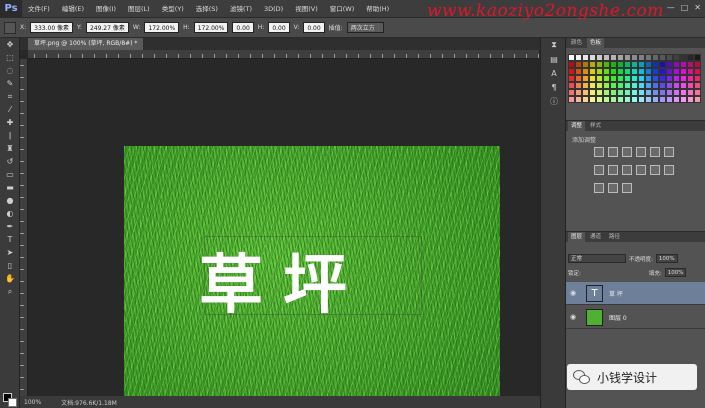 This screenshot has width=705, height=408. Describe the element at coordinates (10, 187) in the screenshot. I see `gradient-tool-icon: ▬` at that location.